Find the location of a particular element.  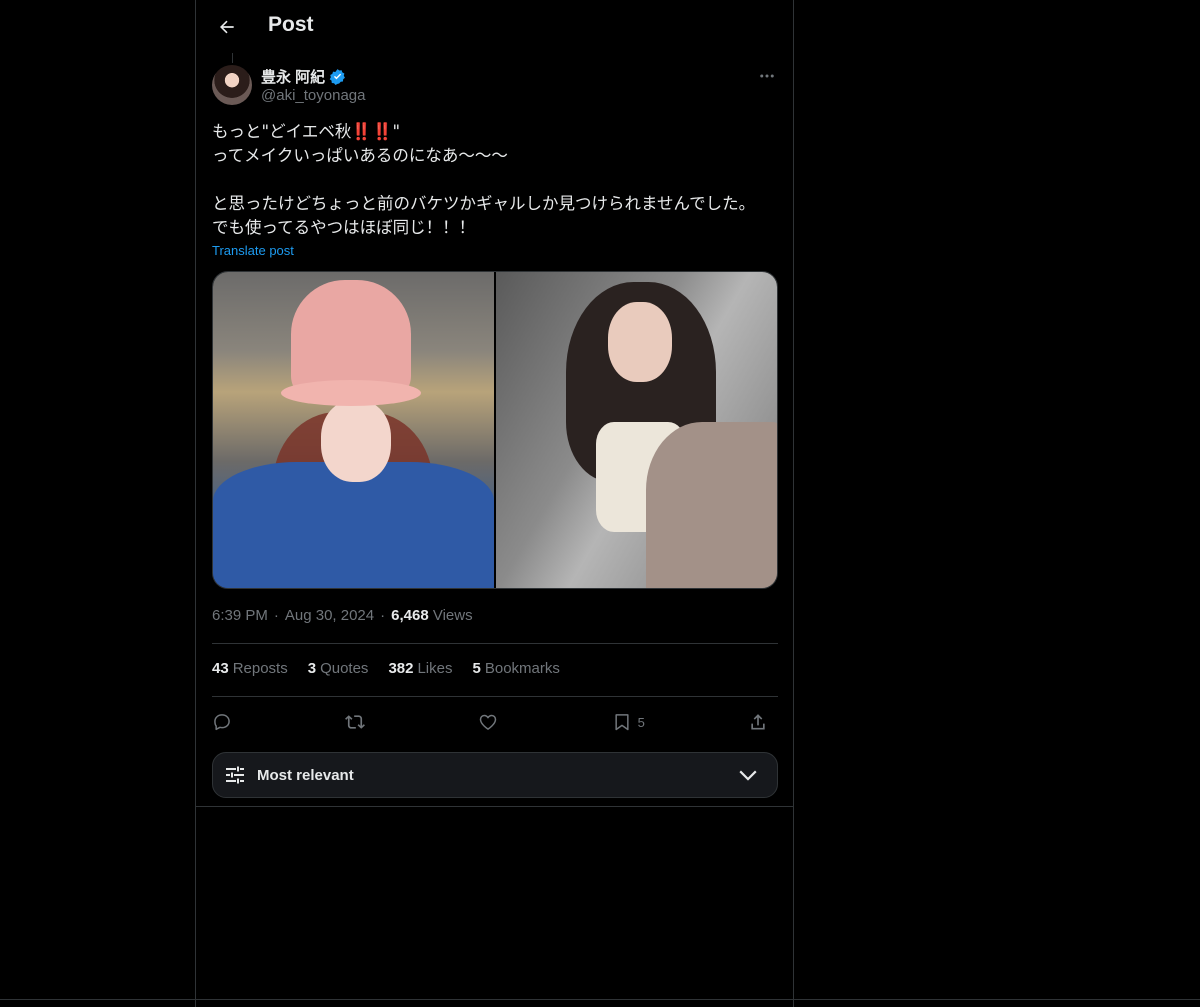

reposts-stat: 43 Reposts is located at coordinates (250, 668).